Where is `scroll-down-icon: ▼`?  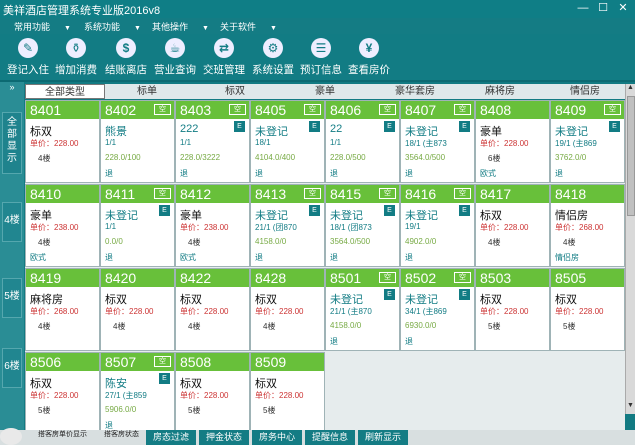 scroll-down-icon: ▼ is located at coordinates (630, 407).